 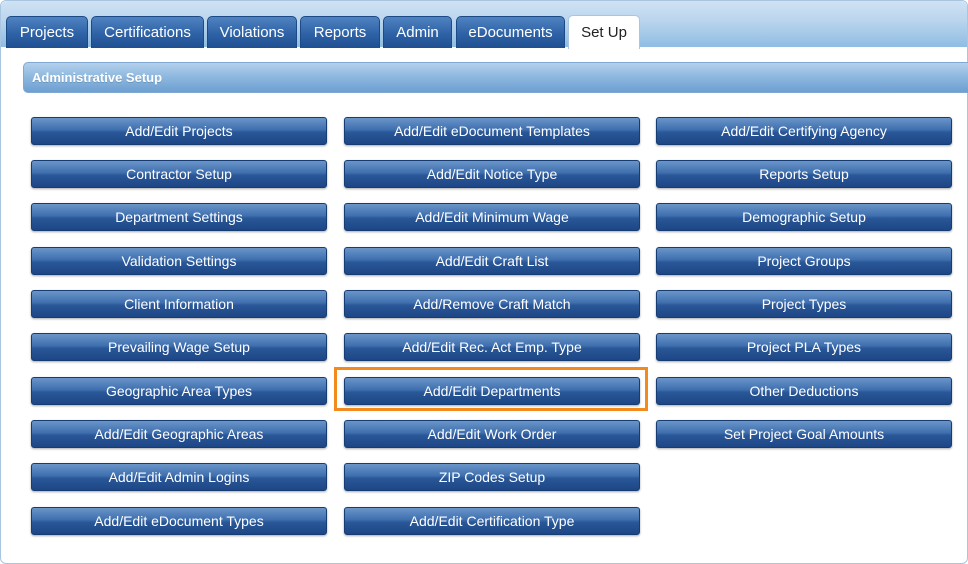 I want to click on add-remove-craft-match-button: Add/Remove Craft Match, so click(x=492, y=304).